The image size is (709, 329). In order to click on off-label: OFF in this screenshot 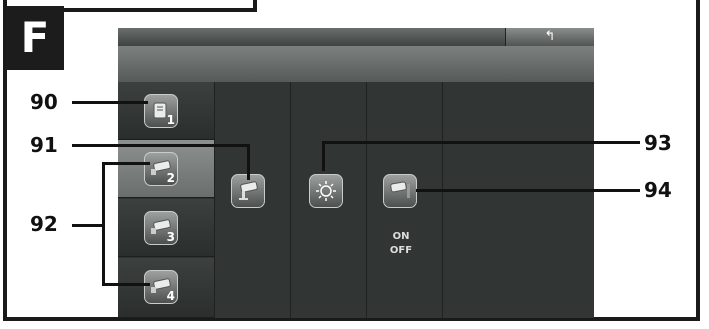, I will do `click(401, 250)`.